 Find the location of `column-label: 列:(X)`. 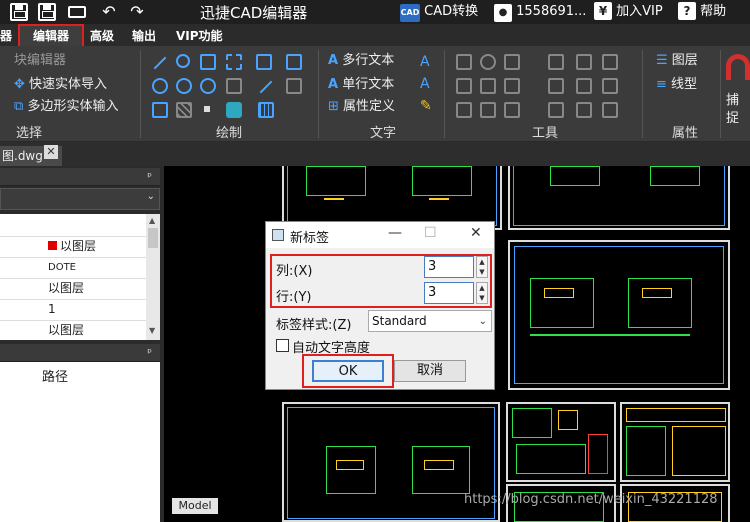

column-label: 列:(X) is located at coordinates (294, 271).